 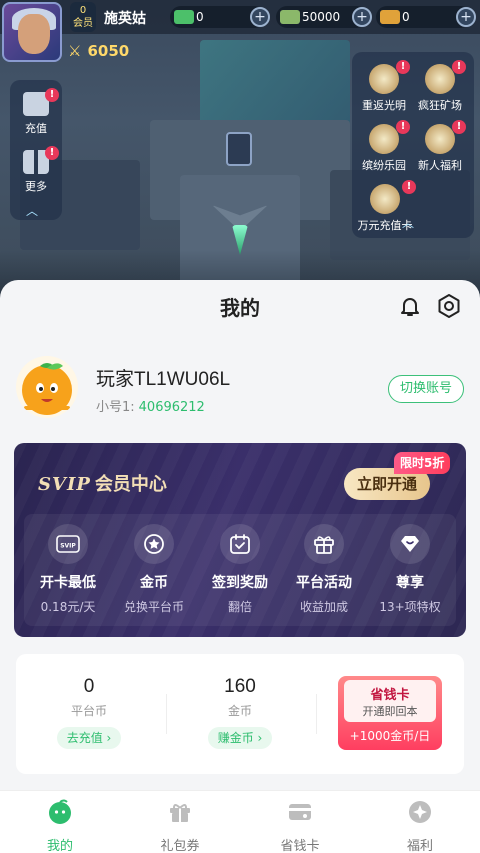 What do you see at coordinates (240, 821) in the screenshot?
I see `bottom-tab-bar: 我的 礼包券 省钱卡 福利` at bounding box center [240, 821].